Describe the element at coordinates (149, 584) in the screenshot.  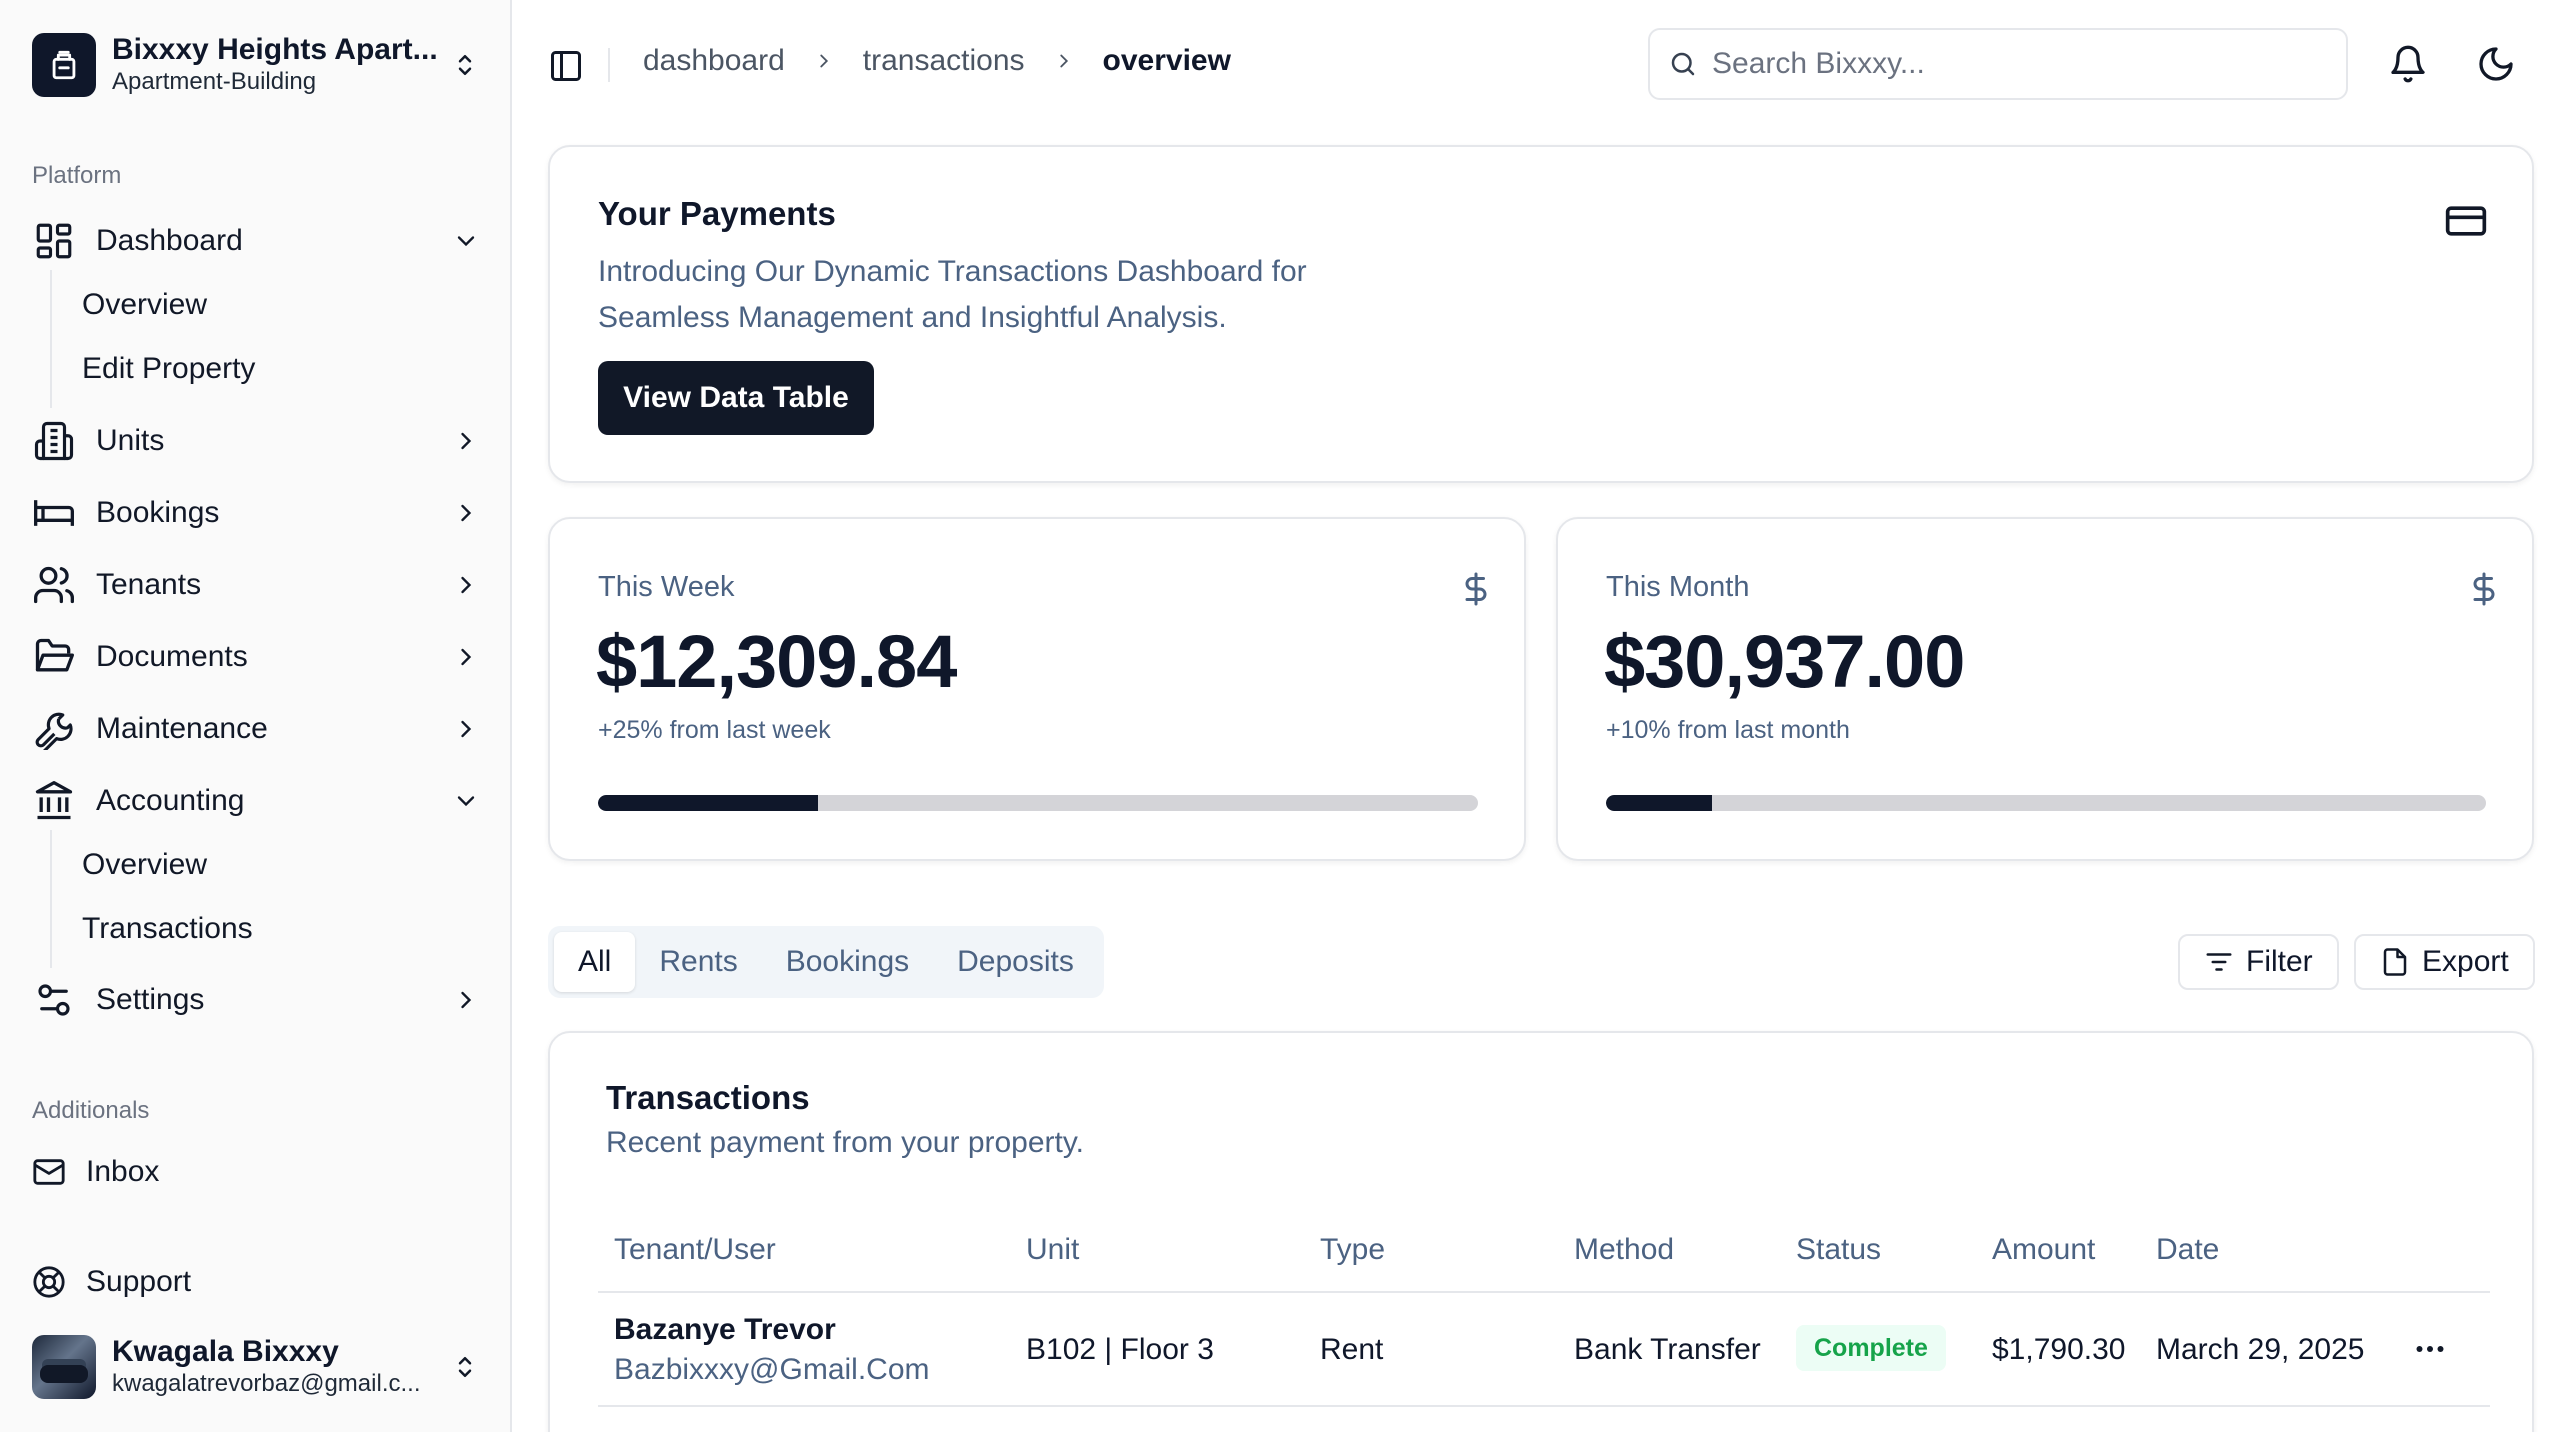
I see `sidebar-item-label: Tenants` at that location.